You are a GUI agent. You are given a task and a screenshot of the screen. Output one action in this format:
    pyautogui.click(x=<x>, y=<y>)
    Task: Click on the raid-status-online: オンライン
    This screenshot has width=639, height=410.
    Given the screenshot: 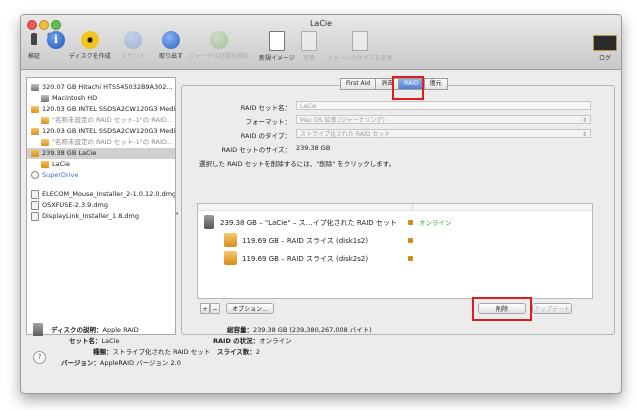 What is the action you would take?
    pyautogui.click(x=435, y=223)
    